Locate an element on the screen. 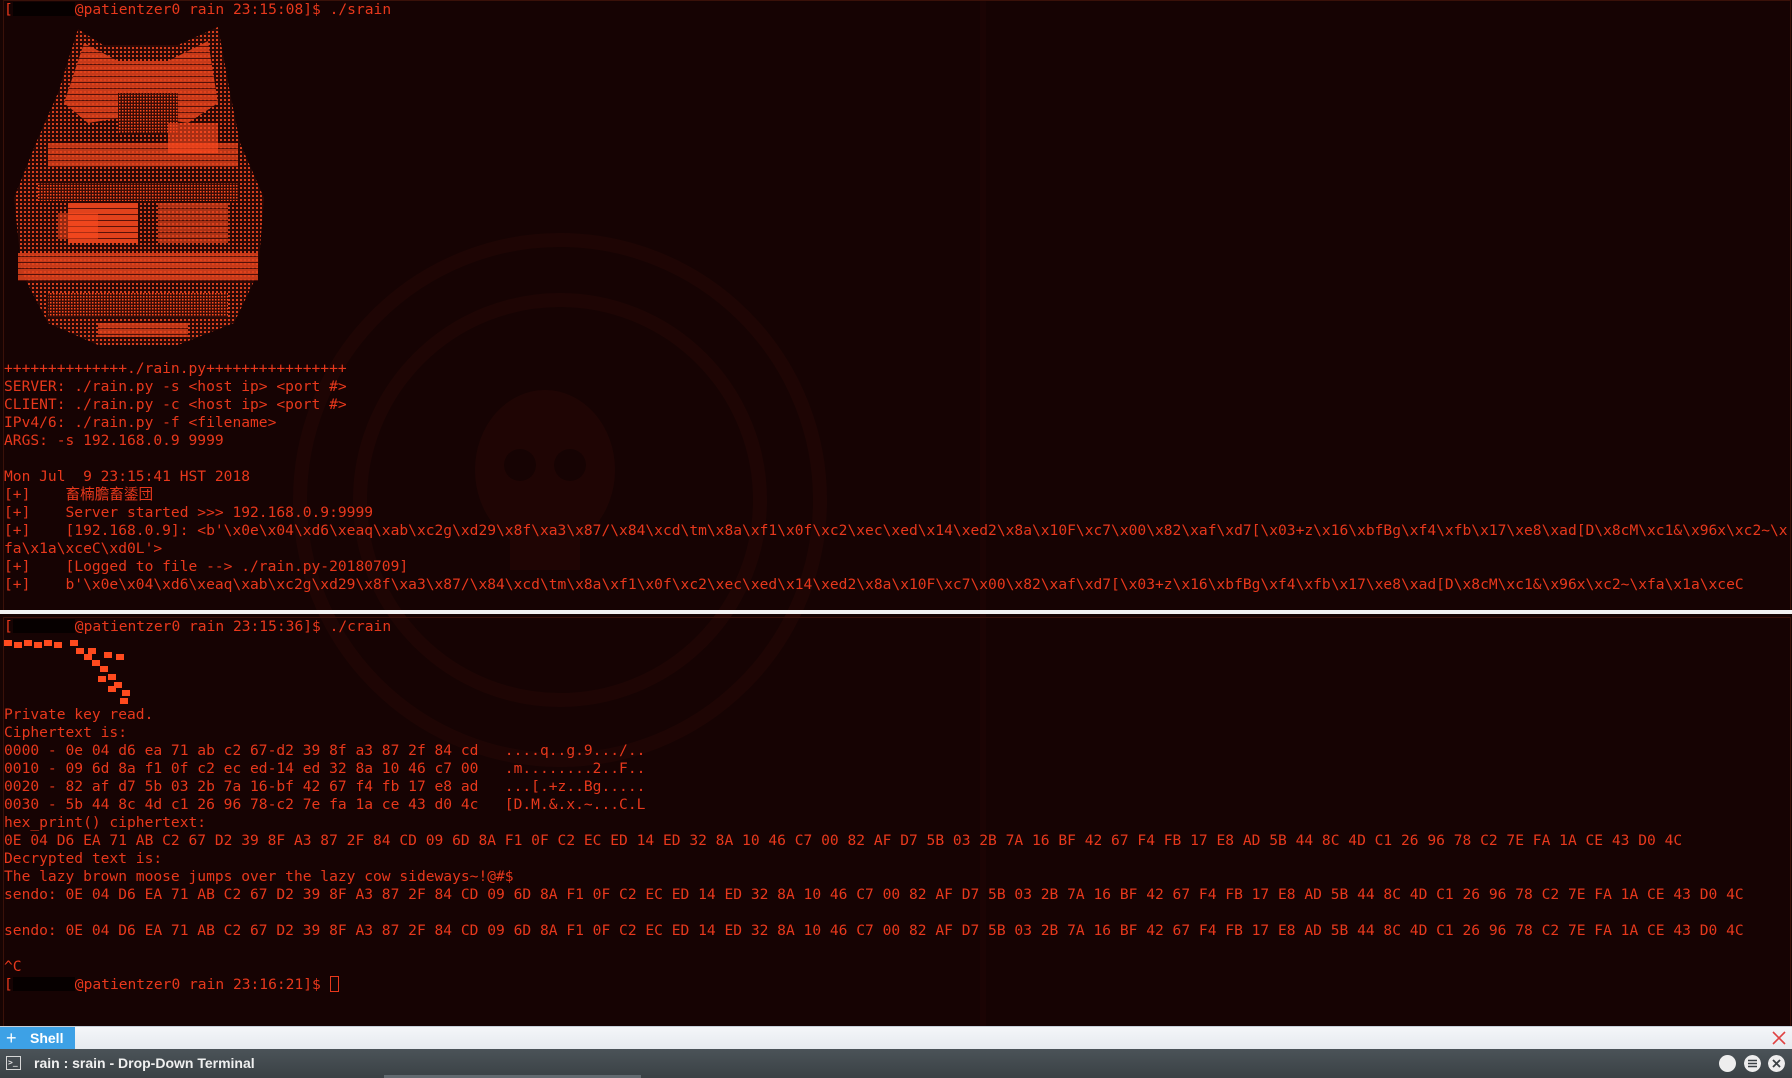 Image resolution: width=1792 pixels, height=1078 pixels. prompt-command: @patientzer0 rain 23:15:36]$ ./crain is located at coordinates (233, 626).